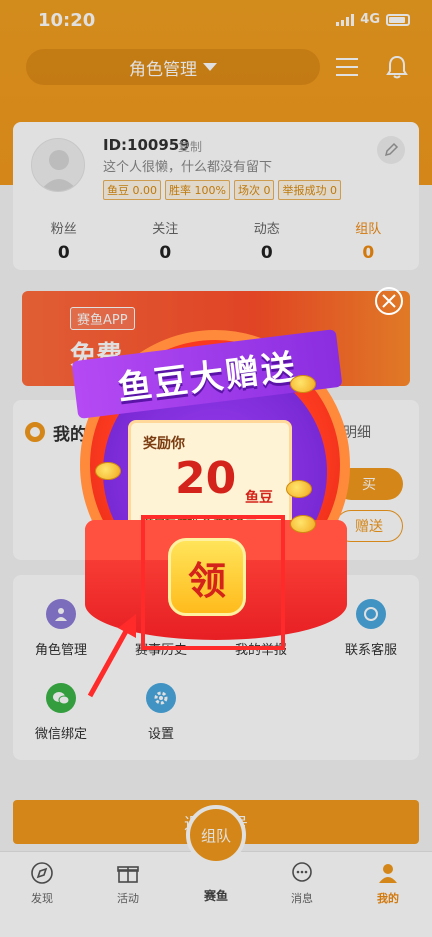 The height and width of the screenshot is (937, 432). I want to click on reward-label: 奖励你, so click(164, 444).